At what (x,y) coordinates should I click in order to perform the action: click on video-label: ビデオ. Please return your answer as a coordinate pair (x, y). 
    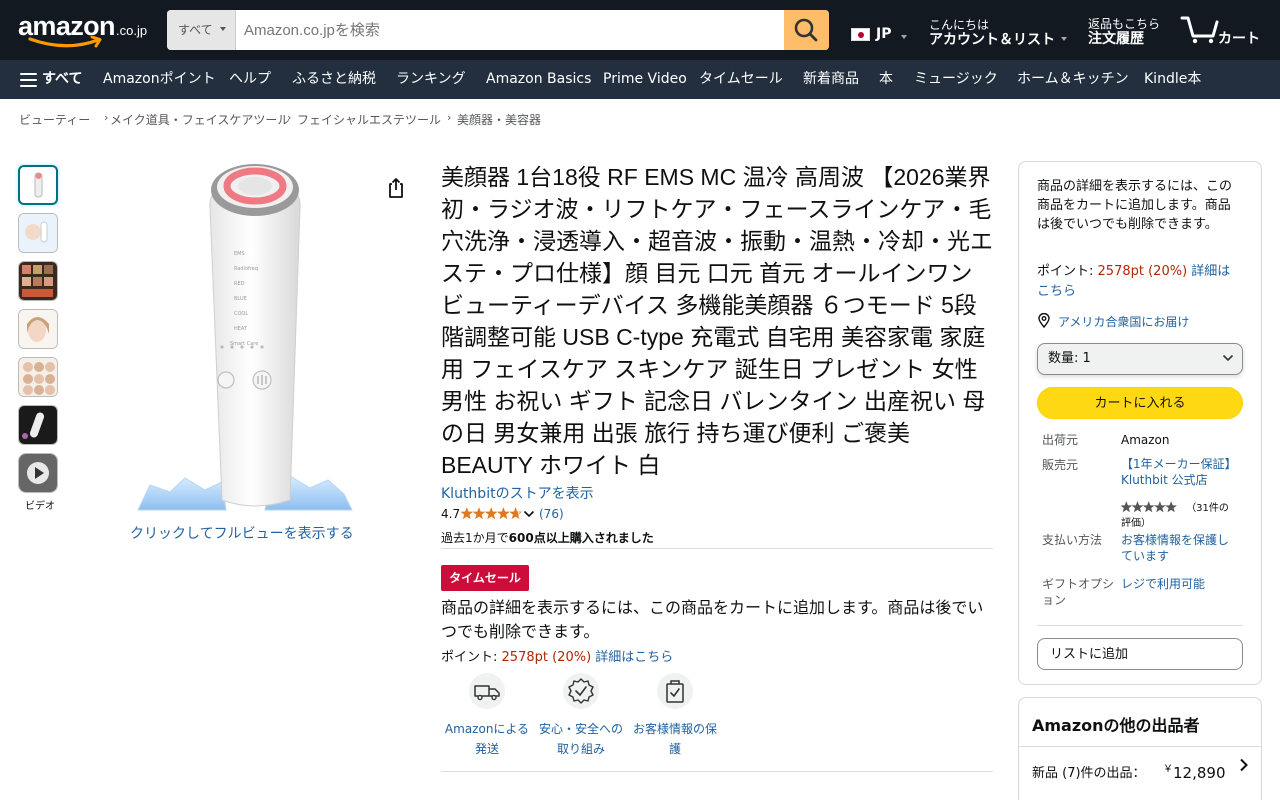
    Looking at the image, I should click on (40, 506).